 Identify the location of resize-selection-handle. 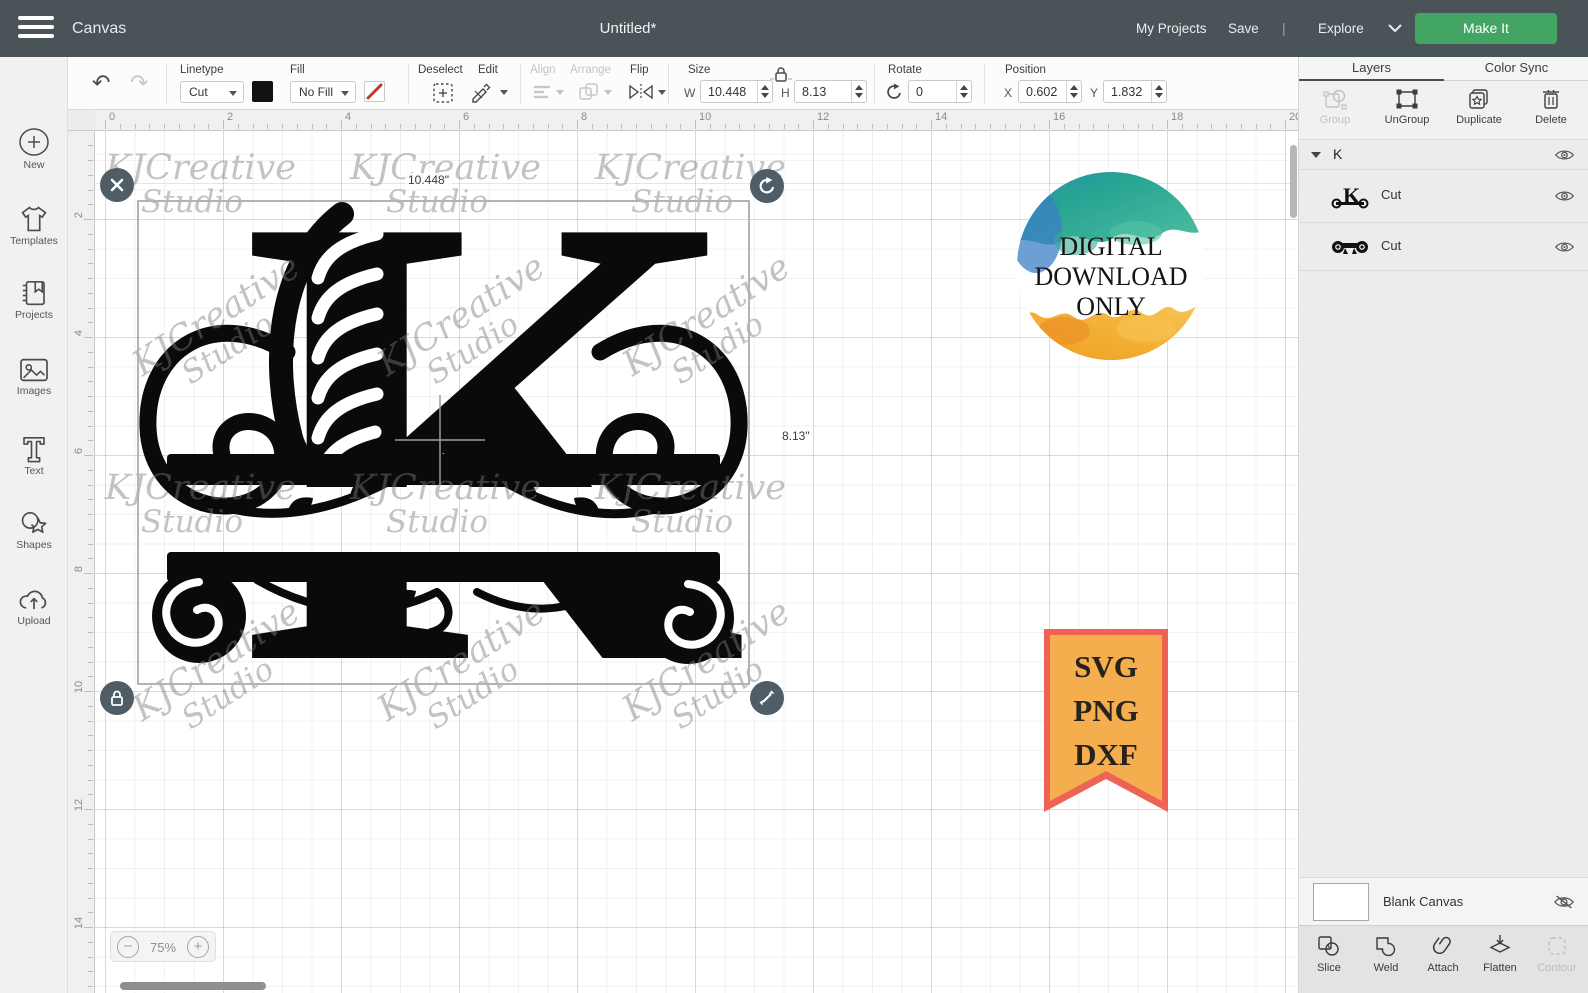
(767, 698).